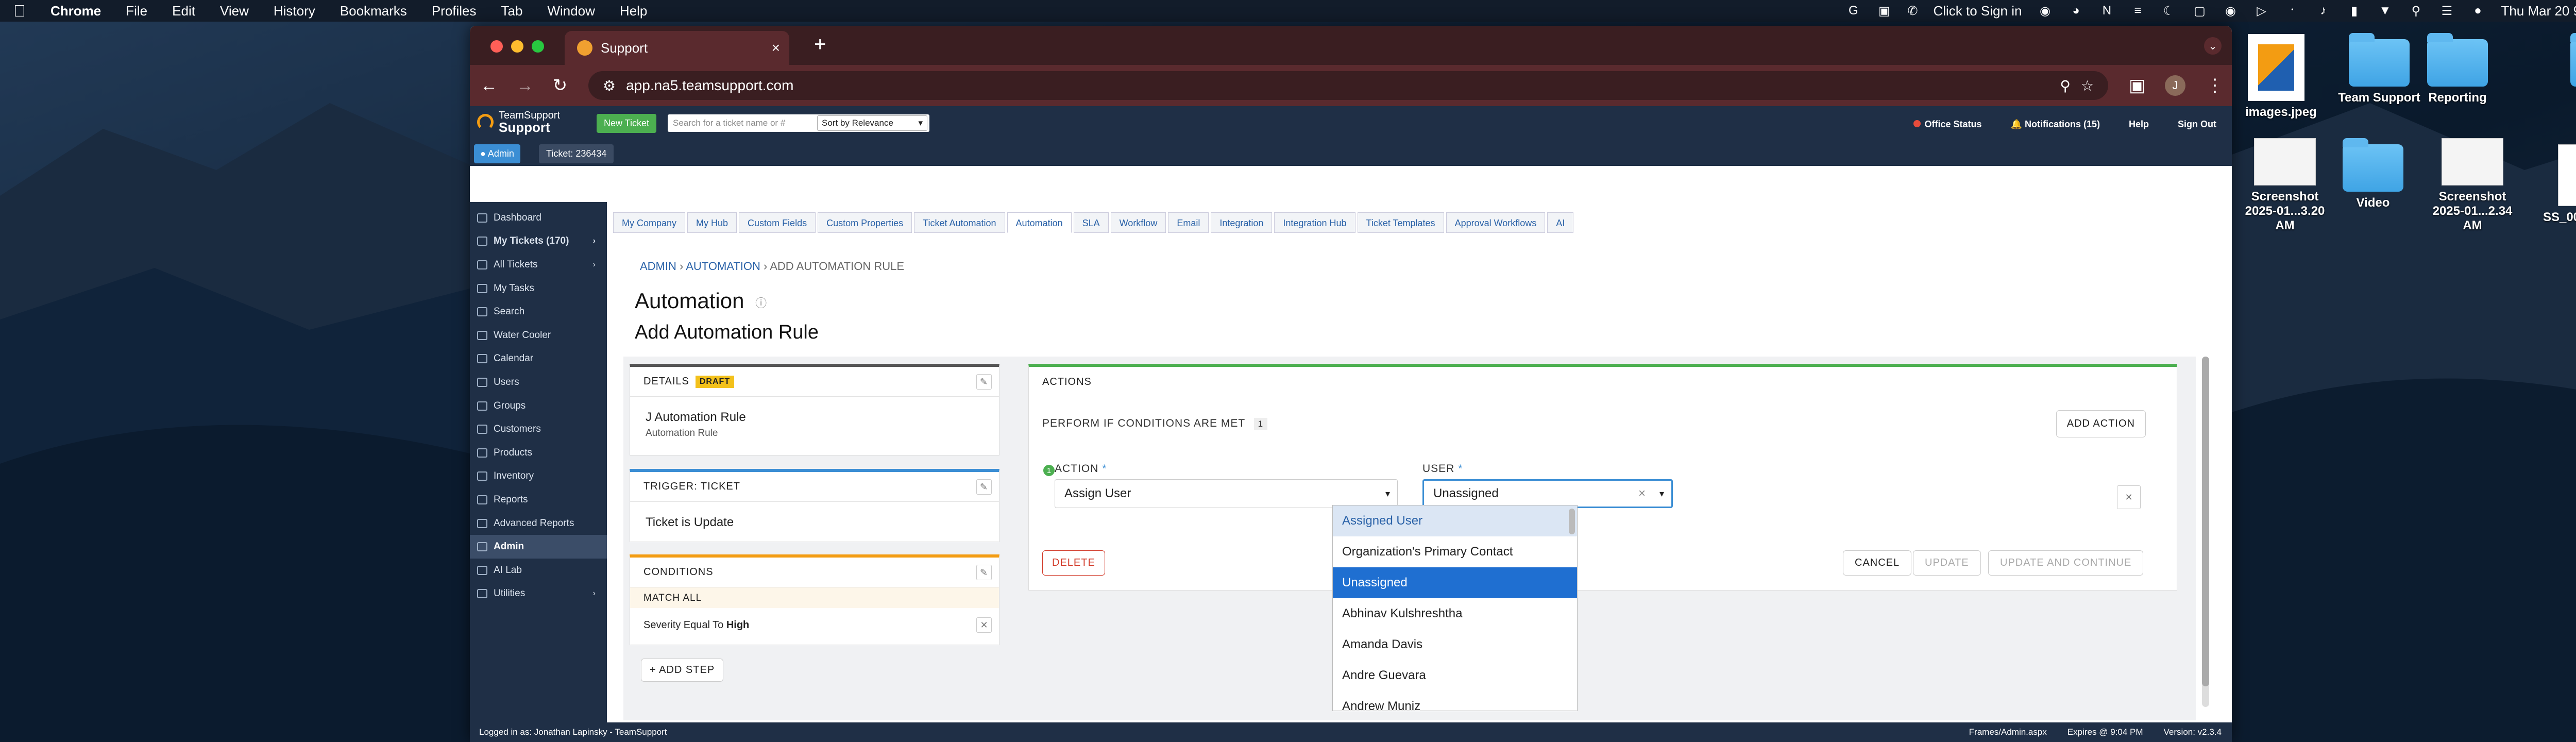  What do you see at coordinates (294, 11) in the screenshot?
I see `menu-history: History` at bounding box center [294, 11].